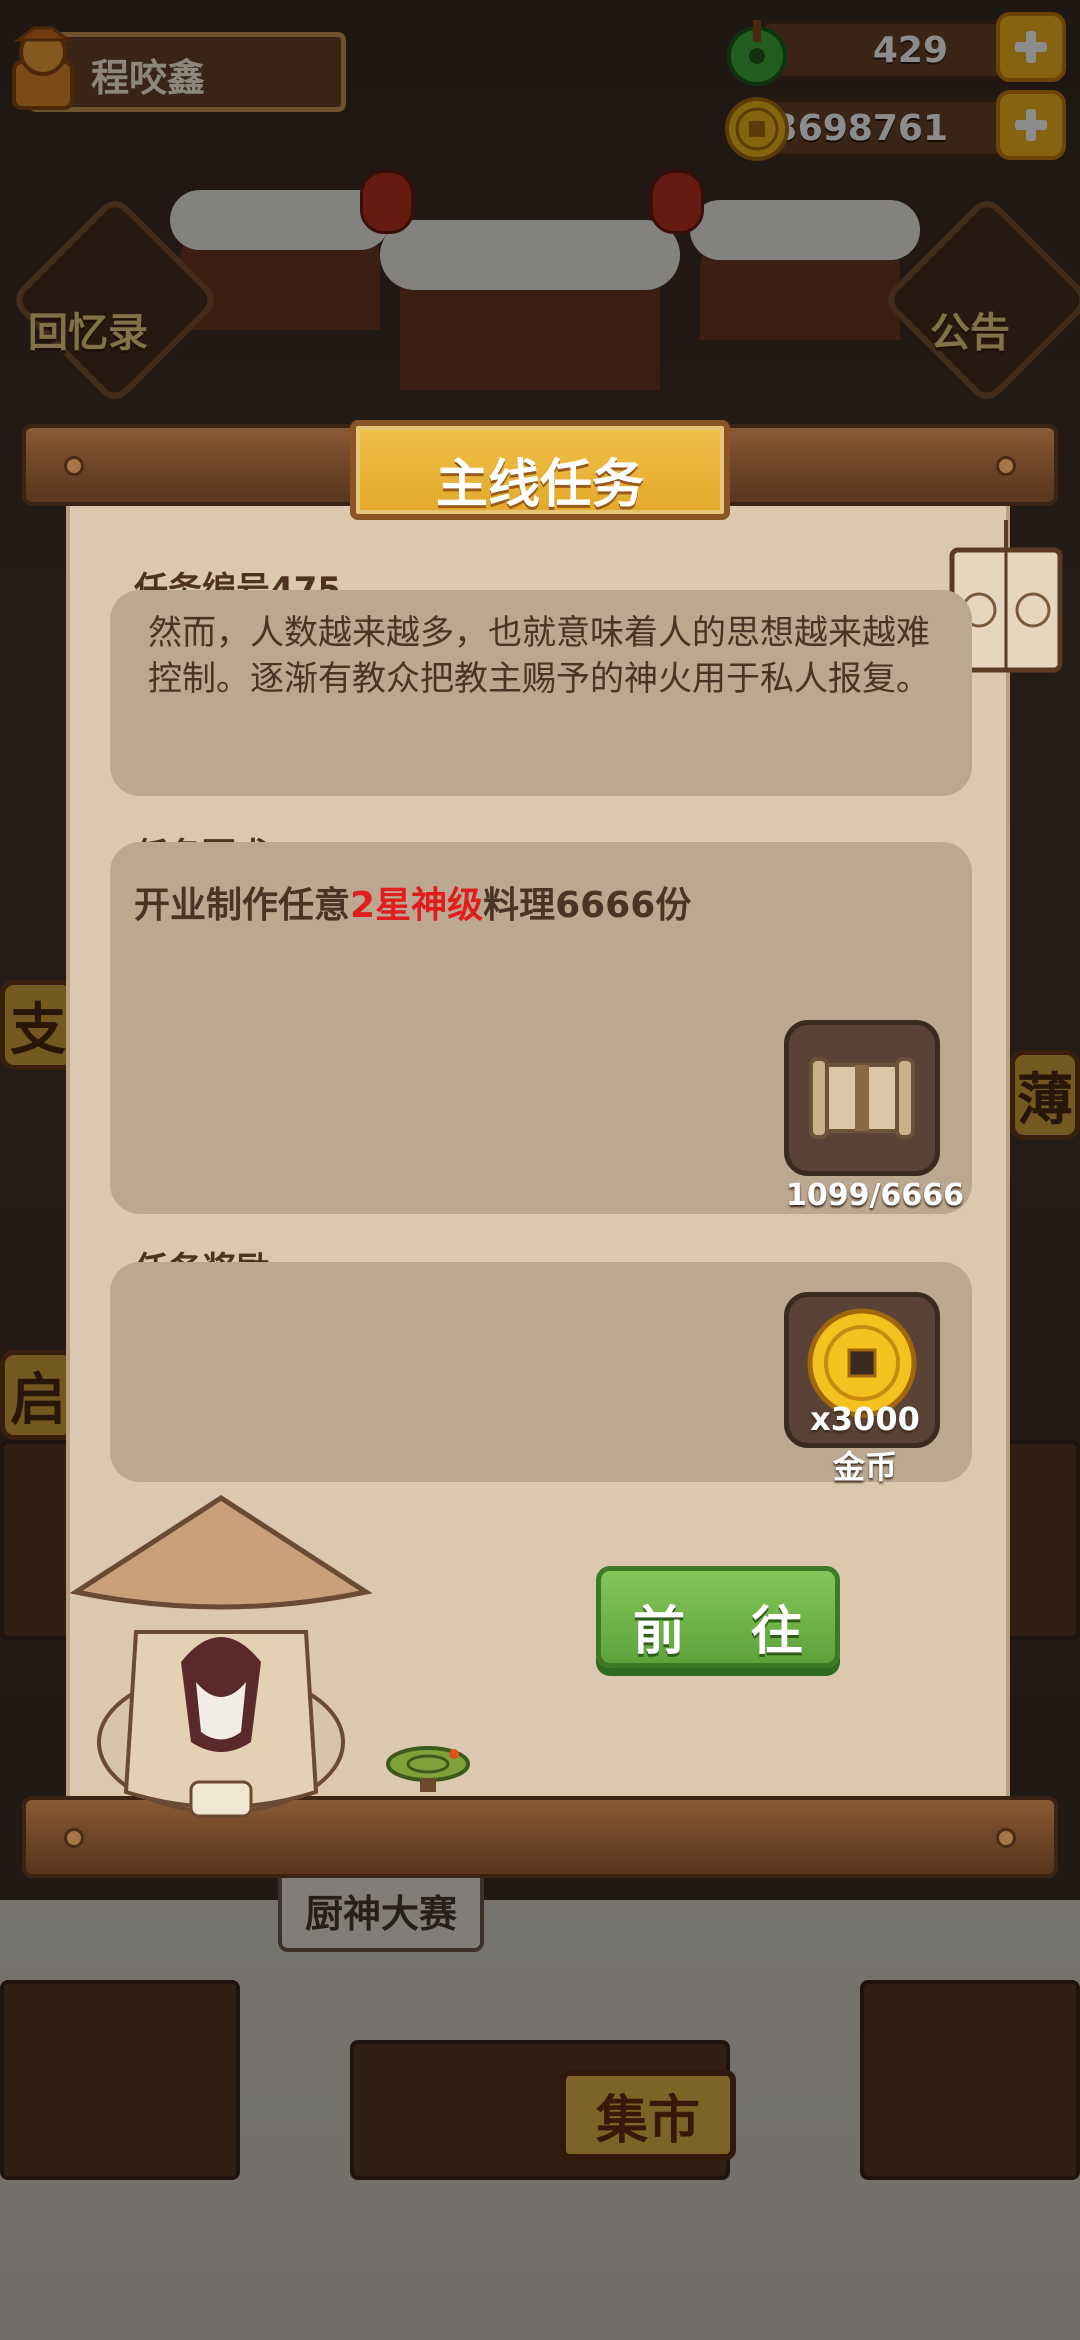 This screenshot has width=1080, height=2340. I want to click on requirement-highlight: 2星神级, so click(417, 905).